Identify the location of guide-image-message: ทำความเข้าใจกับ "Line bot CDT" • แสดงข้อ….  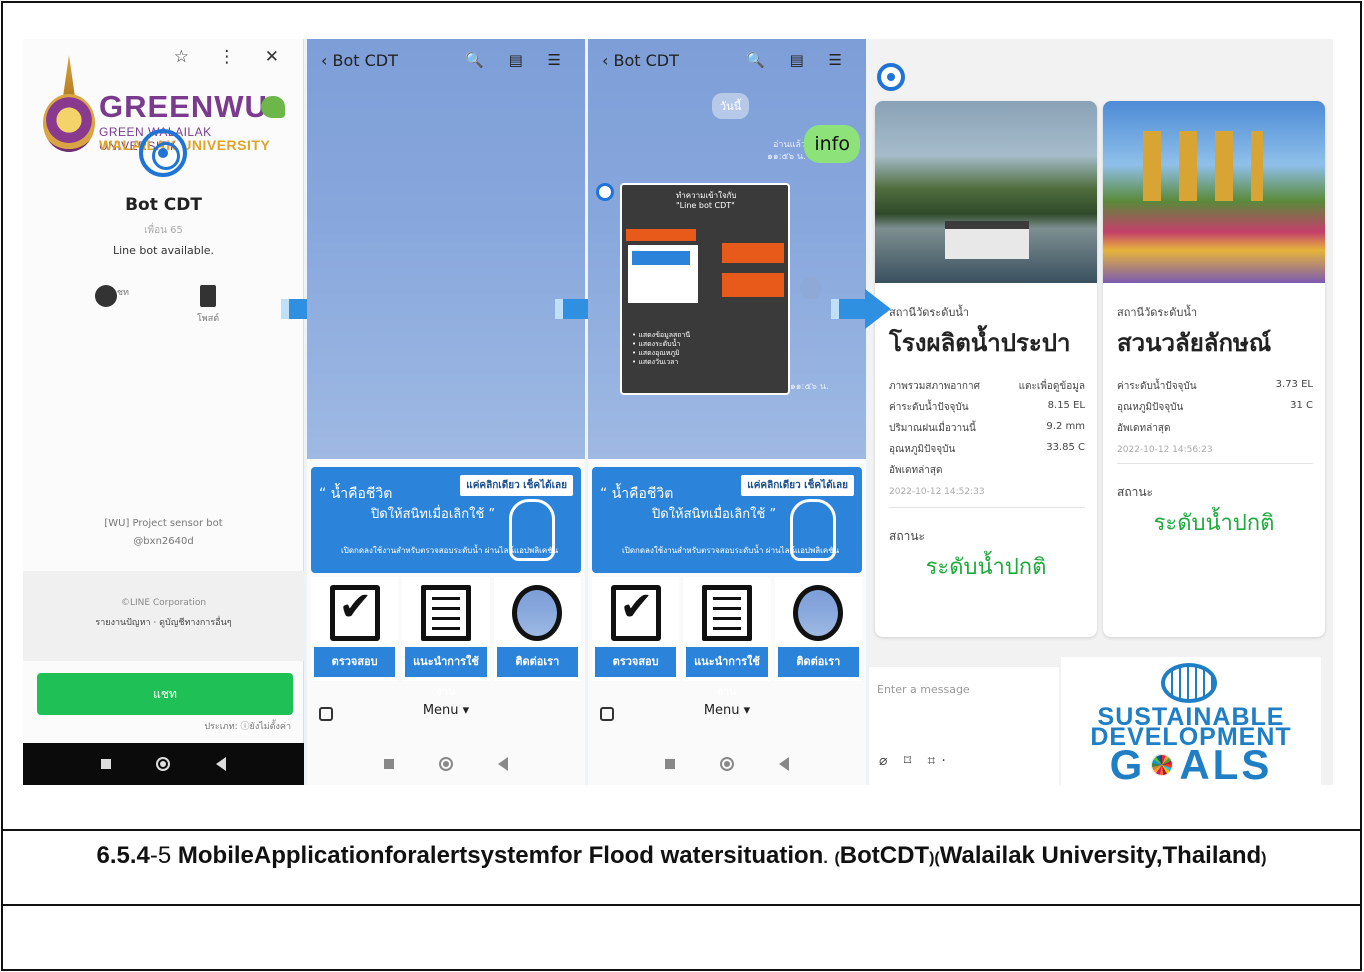
(705, 289).